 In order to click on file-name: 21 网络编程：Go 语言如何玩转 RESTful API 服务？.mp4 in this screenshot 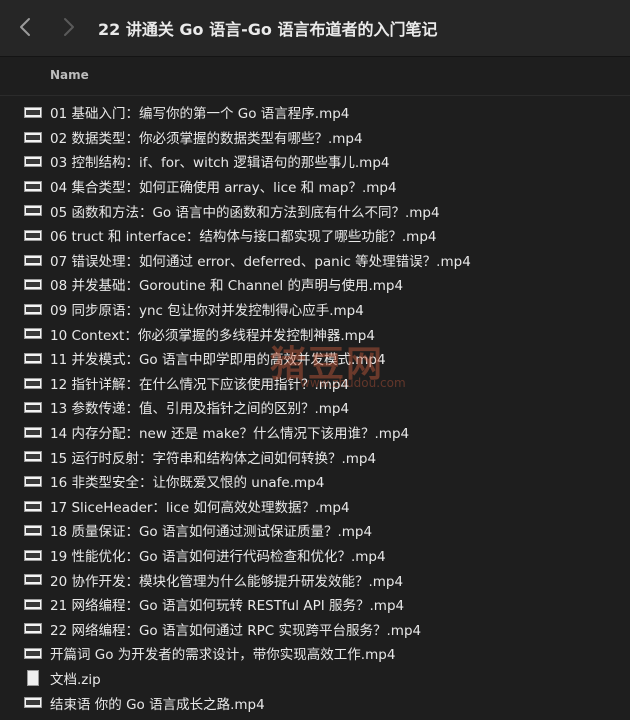, I will do `click(227, 606)`.